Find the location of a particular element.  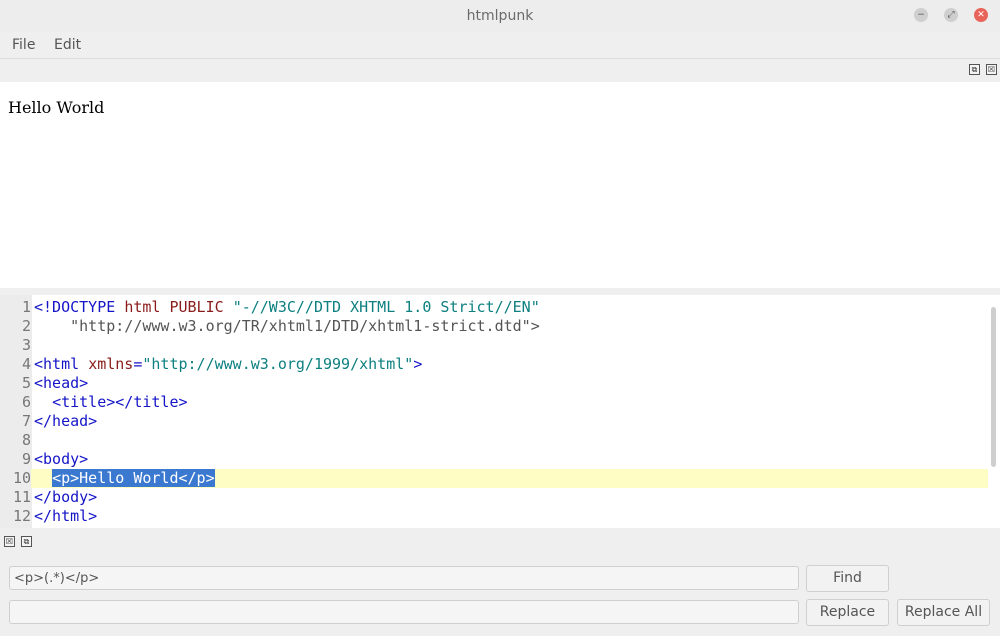

replace-input is located at coordinates (404, 612).